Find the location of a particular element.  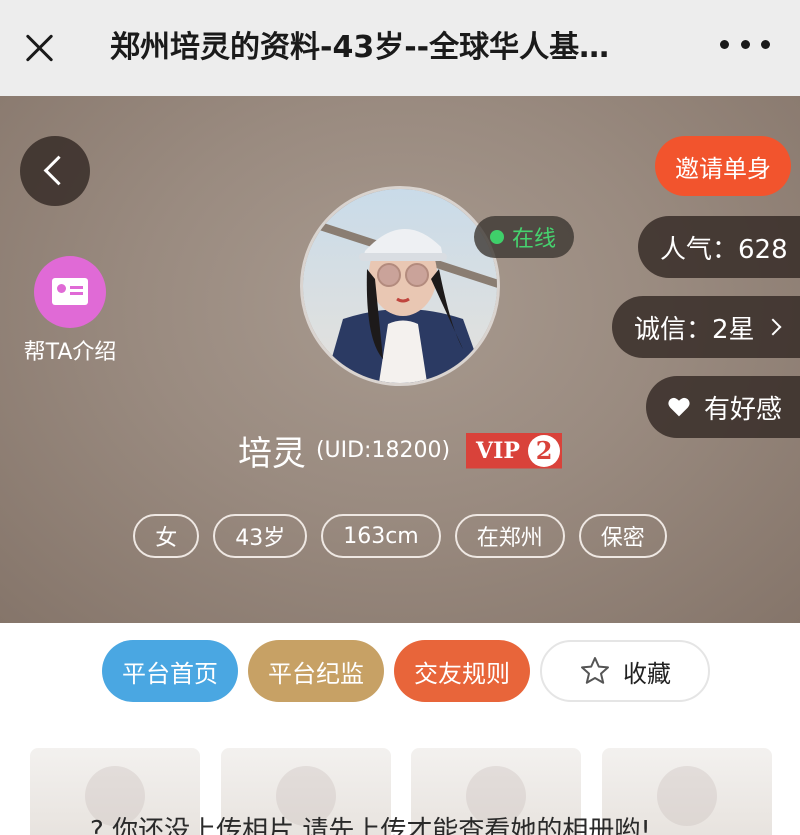

vip-text: VIP is located at coordinates (498, 450).